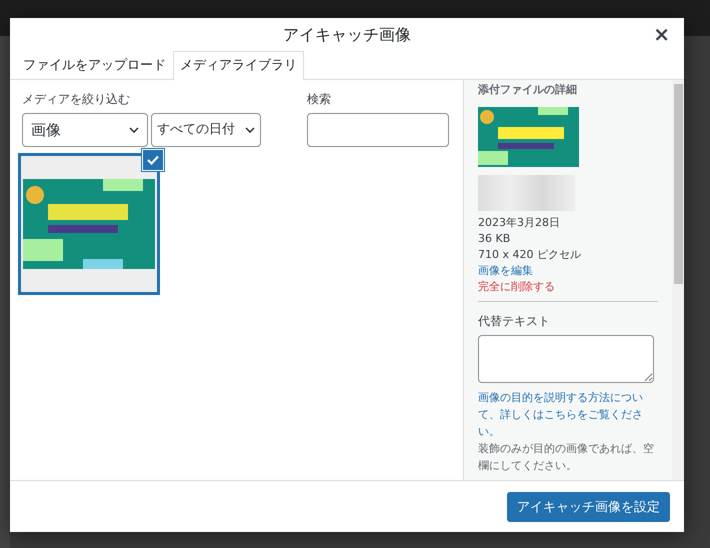 The width and height of the screenshot is (710, 548). What do you see at coordinates (378, 130) in the screenshot?
I see `search-field` at bounding box center [378, 130].